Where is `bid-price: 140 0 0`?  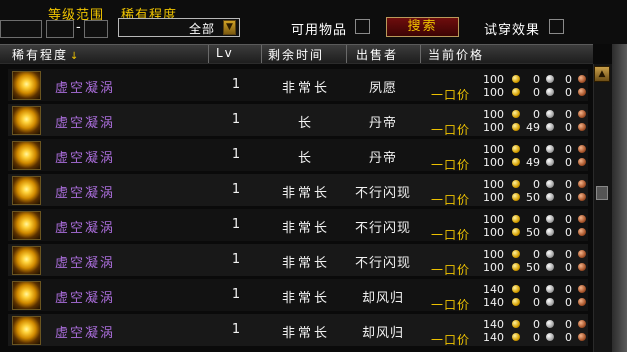 bid-price: 140 0 0 is located at coordinates (533, 324).